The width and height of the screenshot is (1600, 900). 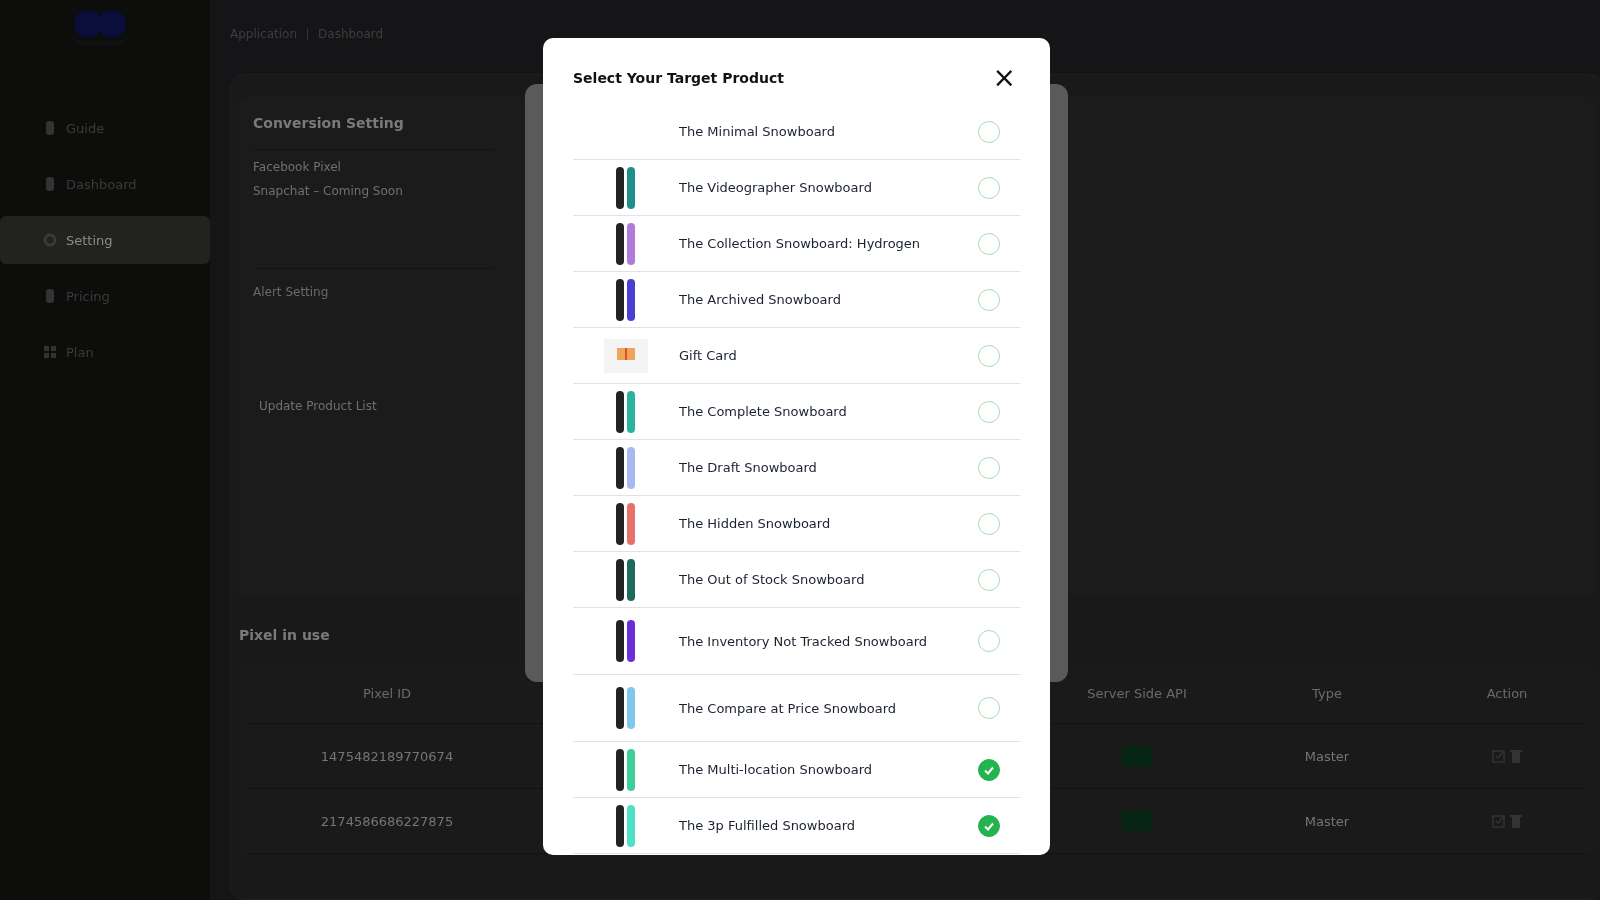 I want to click on product-name: The Videographer Snowboard, so click(x=776, y=187).